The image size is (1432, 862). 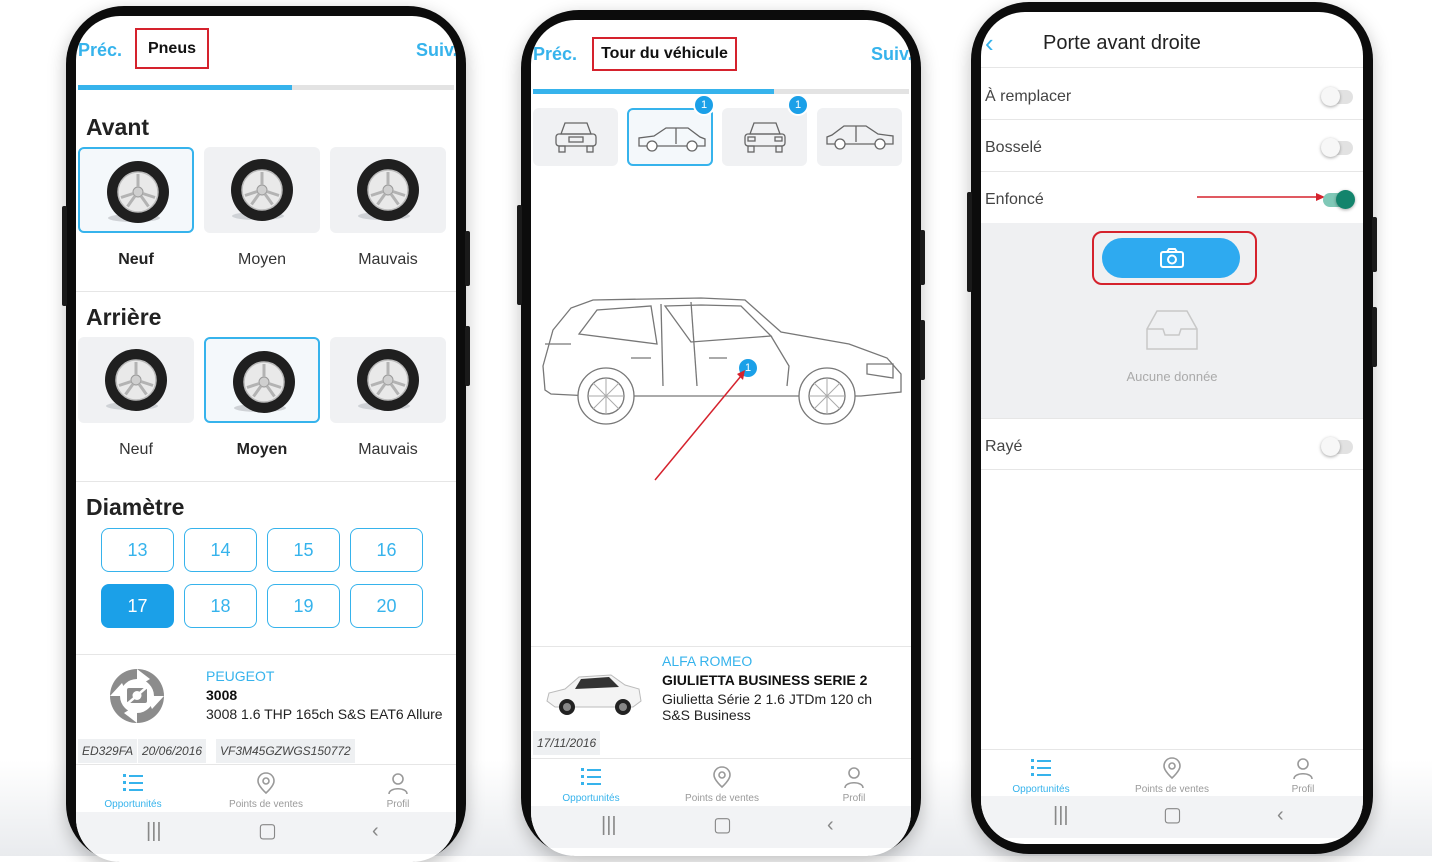 I want to click on date-tag: 17/11/2016, so click(x=567, y=743).